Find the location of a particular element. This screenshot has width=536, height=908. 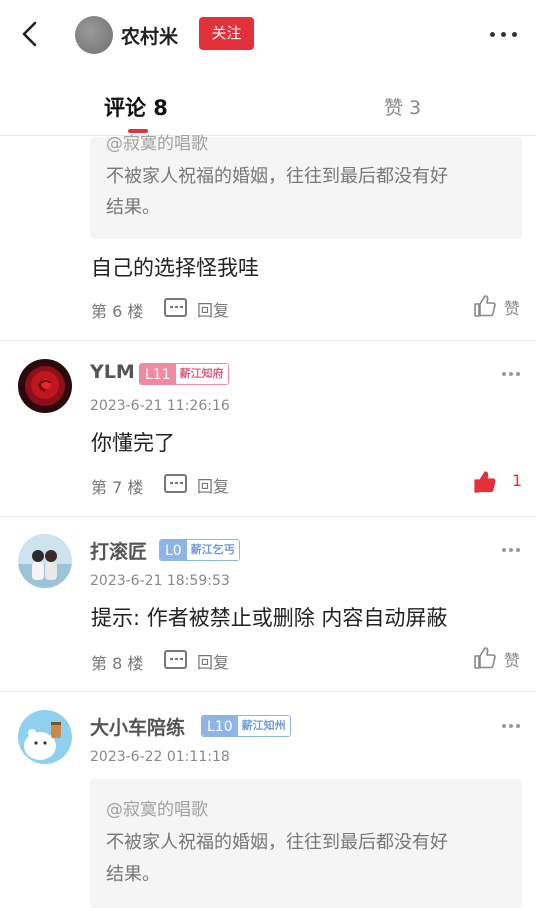

floor-number: 第 6 楼 is located at coordinates (117, 311).